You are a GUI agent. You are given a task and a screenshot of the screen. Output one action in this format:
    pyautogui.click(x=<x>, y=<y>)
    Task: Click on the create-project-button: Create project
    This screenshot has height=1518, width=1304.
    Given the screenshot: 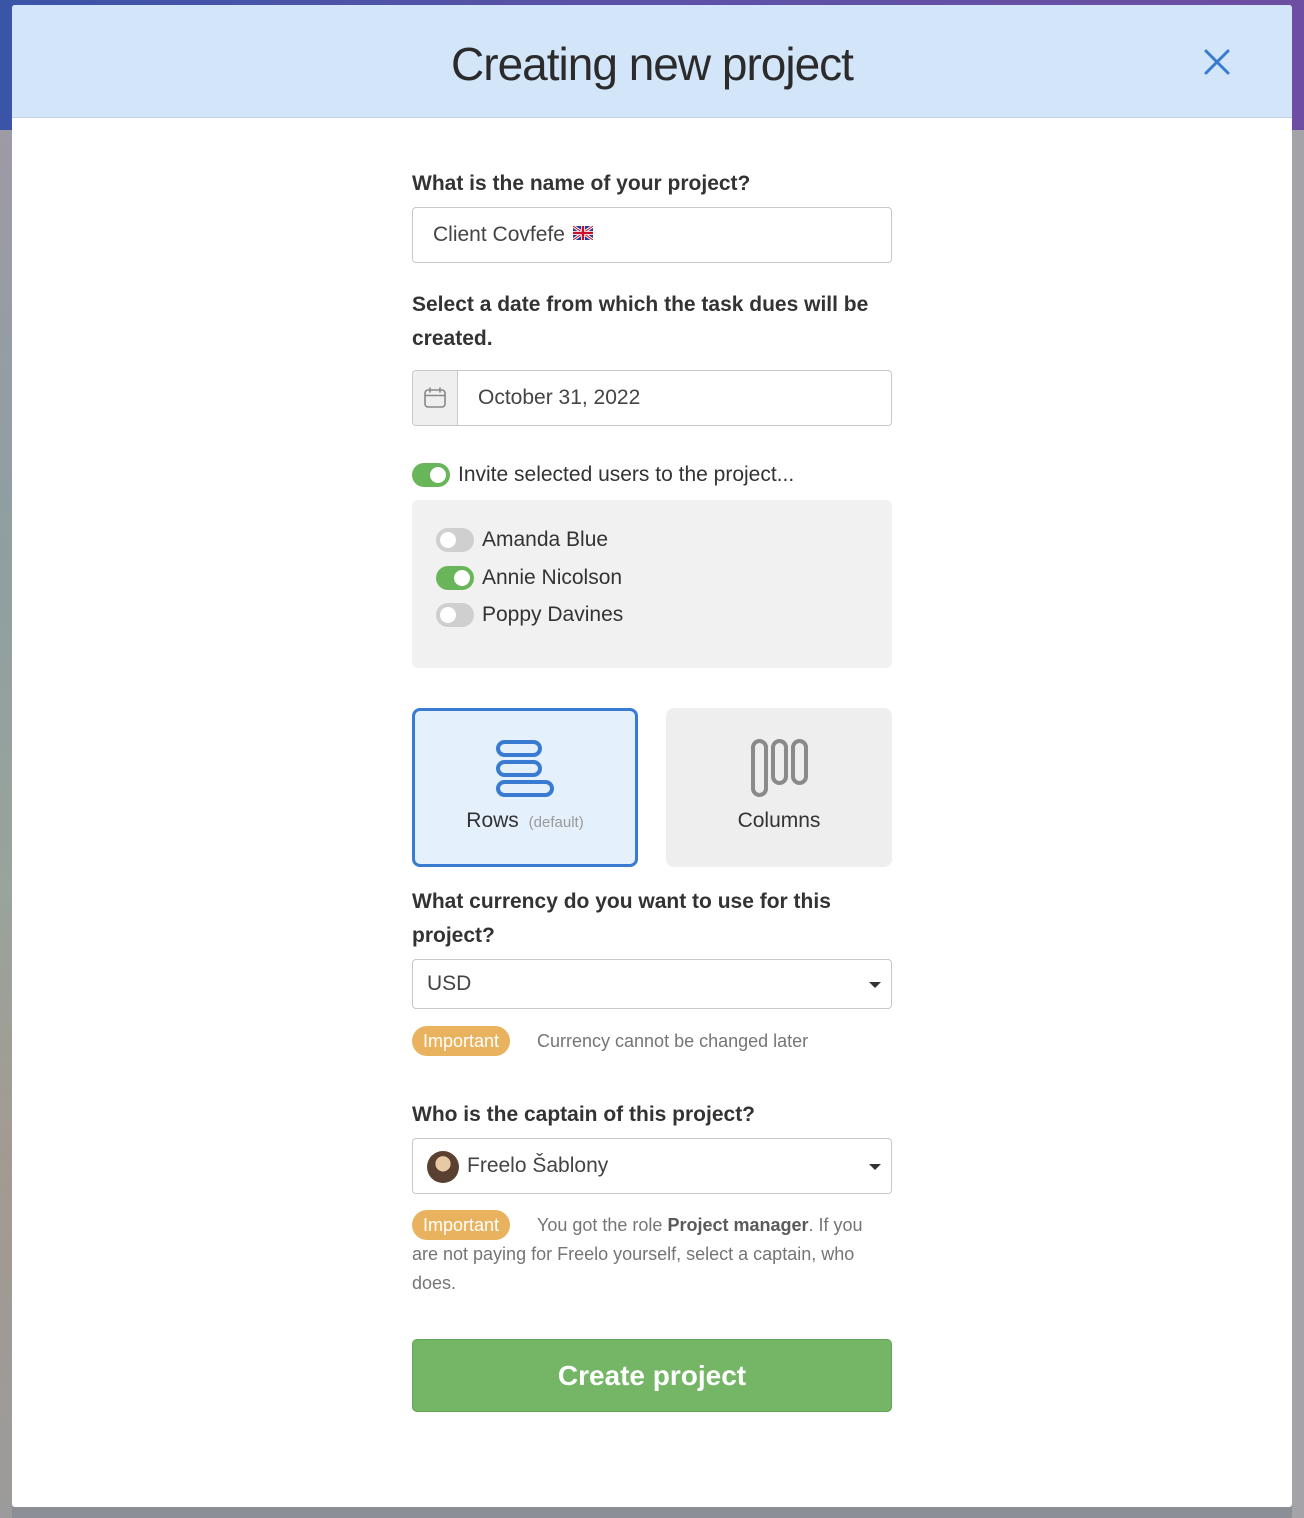 What is the action you would take?
    pyautogui.click(x=652, y=1375)
    